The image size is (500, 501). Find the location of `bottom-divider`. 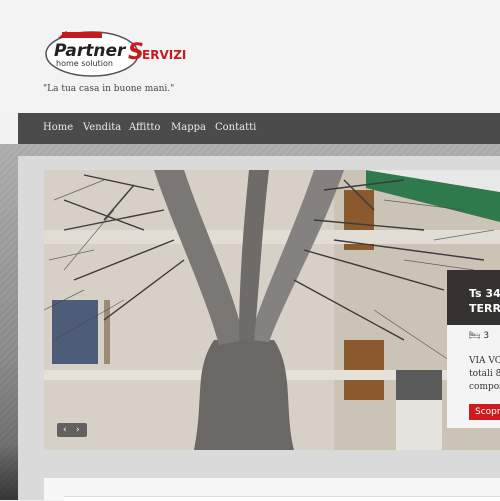

bottom-divider is located at coordinates (282, 498).